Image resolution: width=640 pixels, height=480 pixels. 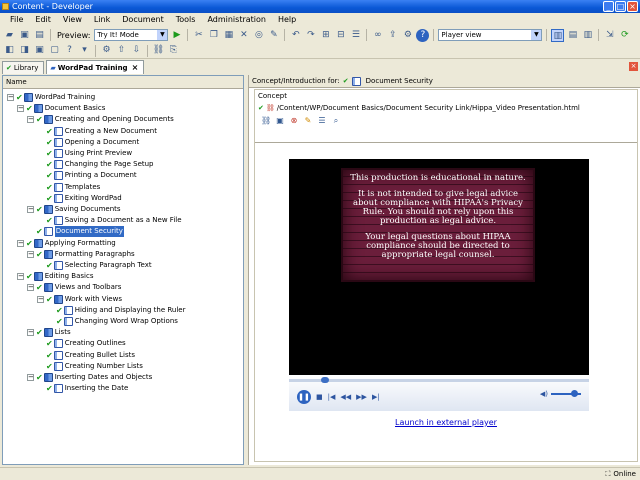 I want to click on options-icon: ⚙, so click(x=106, y=50).